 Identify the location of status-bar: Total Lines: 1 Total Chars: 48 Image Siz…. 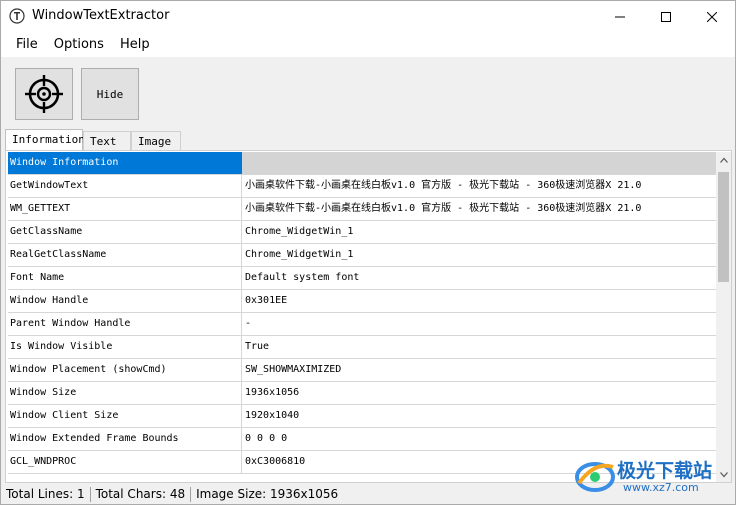
(368, 494).